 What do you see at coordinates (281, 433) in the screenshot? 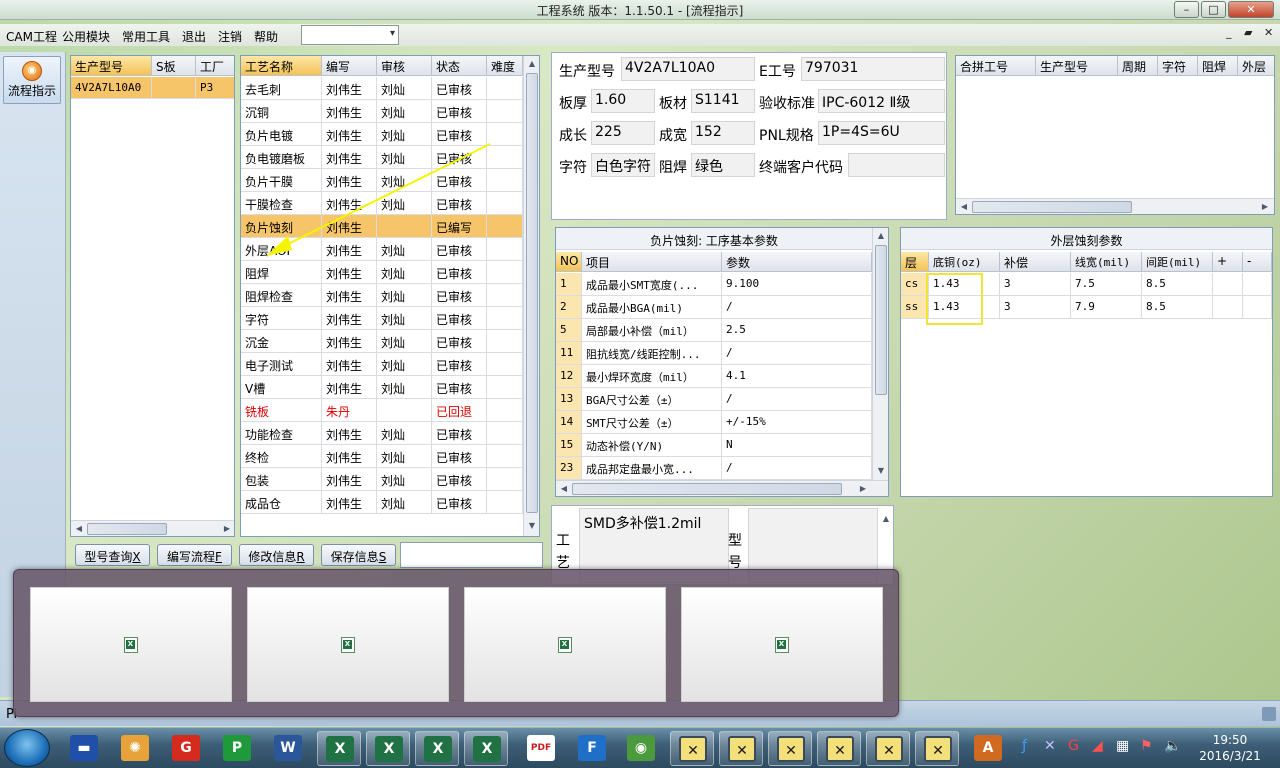
I see `table-cell-process: 功能检查` at bounding box center [281, 433].